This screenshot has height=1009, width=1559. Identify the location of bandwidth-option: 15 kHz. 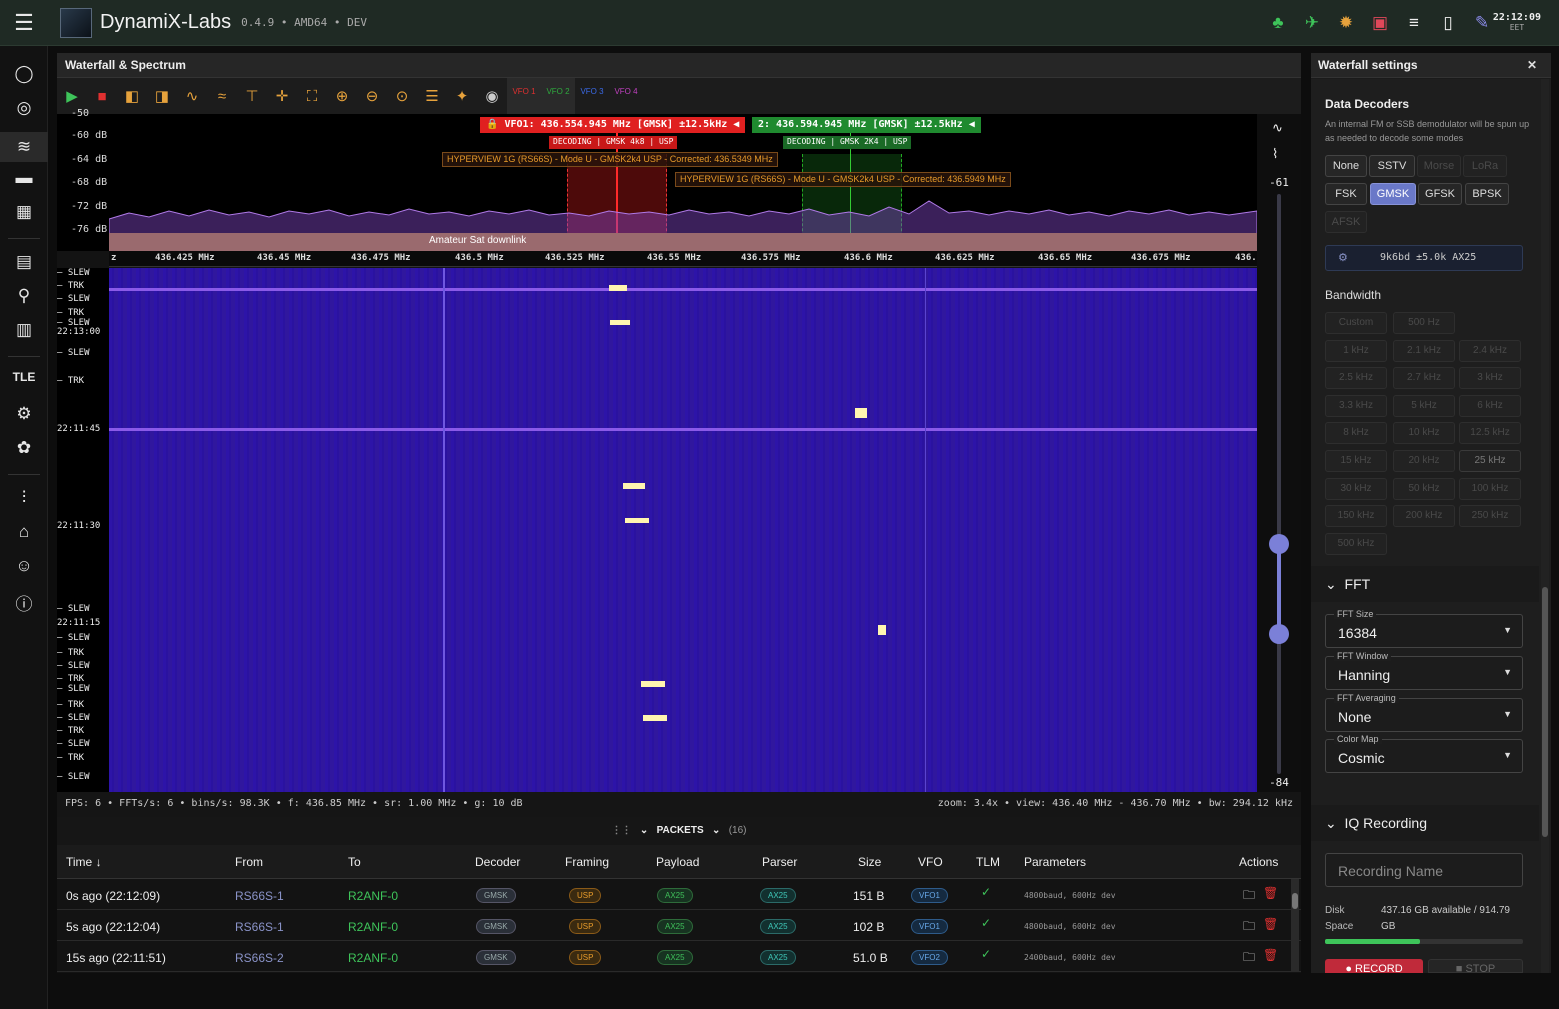
(1356, 461).